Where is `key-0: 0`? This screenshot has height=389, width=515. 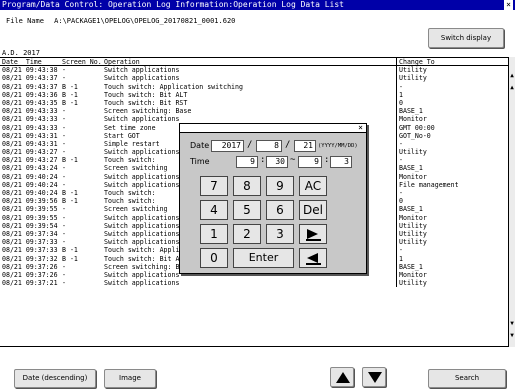
key-0: 0 is located at coordinates (214, 258).